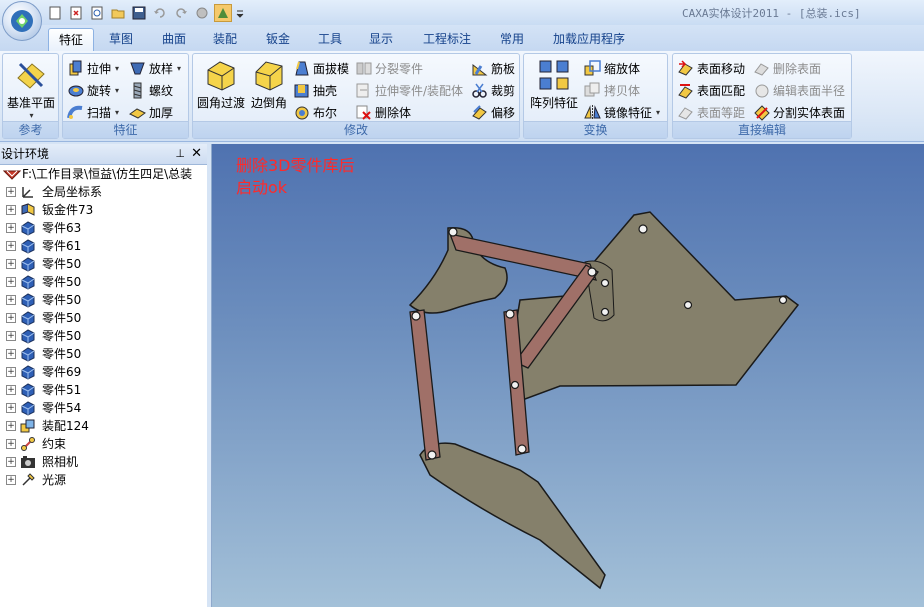  Describe the element at coordinates (493, 90) in the screenshot. I see `trim-button: 裁剪` at that location.